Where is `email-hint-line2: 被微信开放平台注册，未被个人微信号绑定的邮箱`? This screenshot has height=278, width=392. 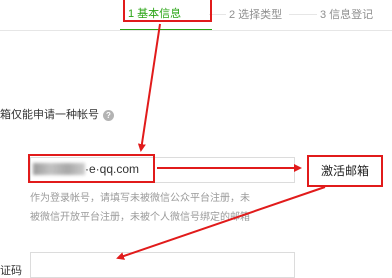 email-hint-line2: 被微信开放平台注册，未被个人微信号绑定的邮箱 is located at coordinates (140, 217).